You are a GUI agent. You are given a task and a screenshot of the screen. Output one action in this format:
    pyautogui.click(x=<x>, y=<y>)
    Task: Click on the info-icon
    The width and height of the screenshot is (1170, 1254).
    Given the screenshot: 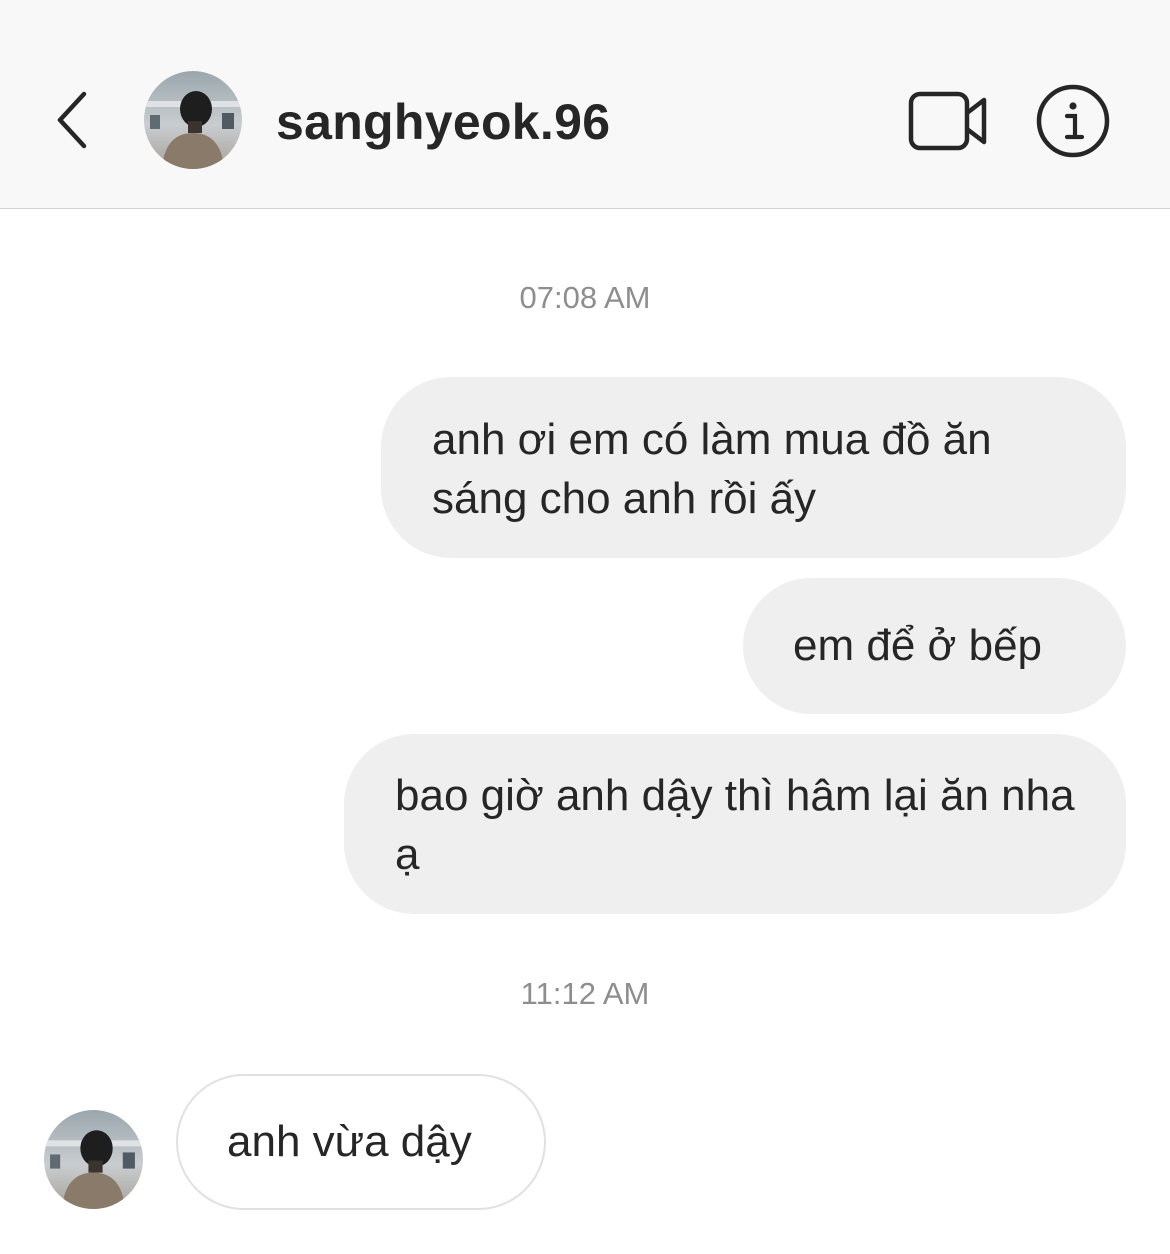 What is the action you would take?
    pyautogui.click(x=1073, y=121)
    